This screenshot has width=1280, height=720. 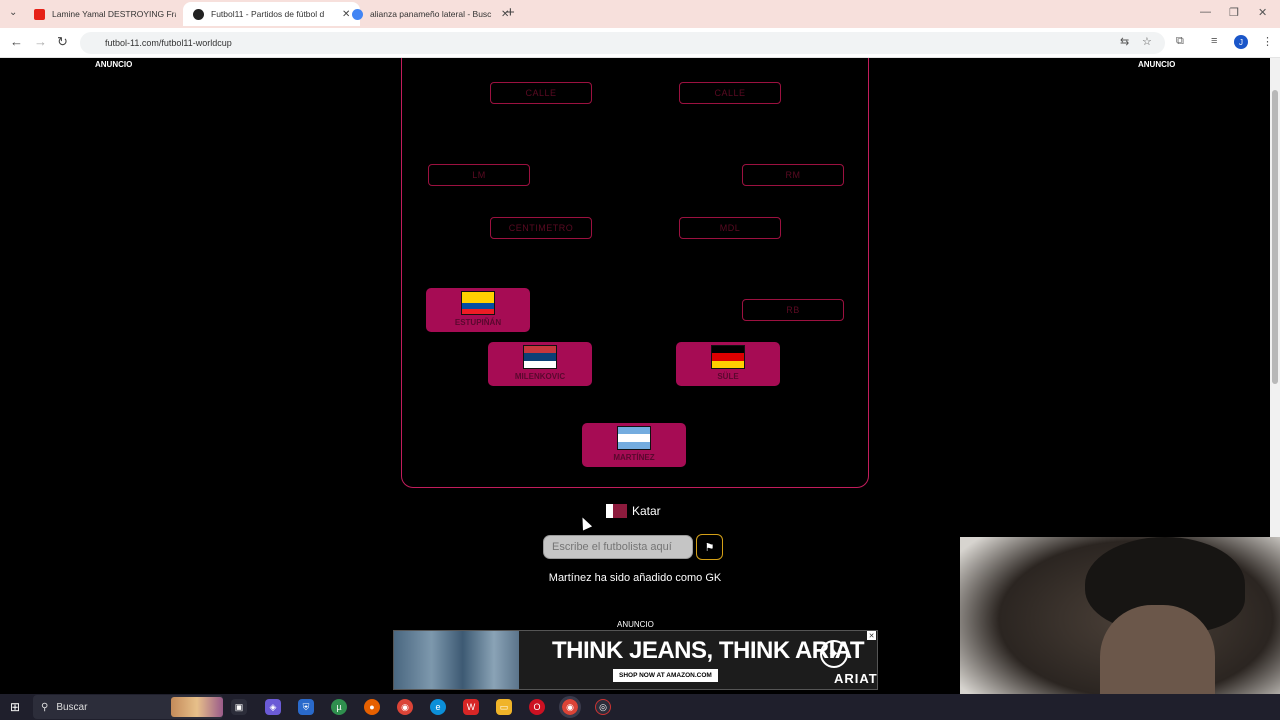 I want to click on flag-icon: ⚑, so click(x=709, y=547).